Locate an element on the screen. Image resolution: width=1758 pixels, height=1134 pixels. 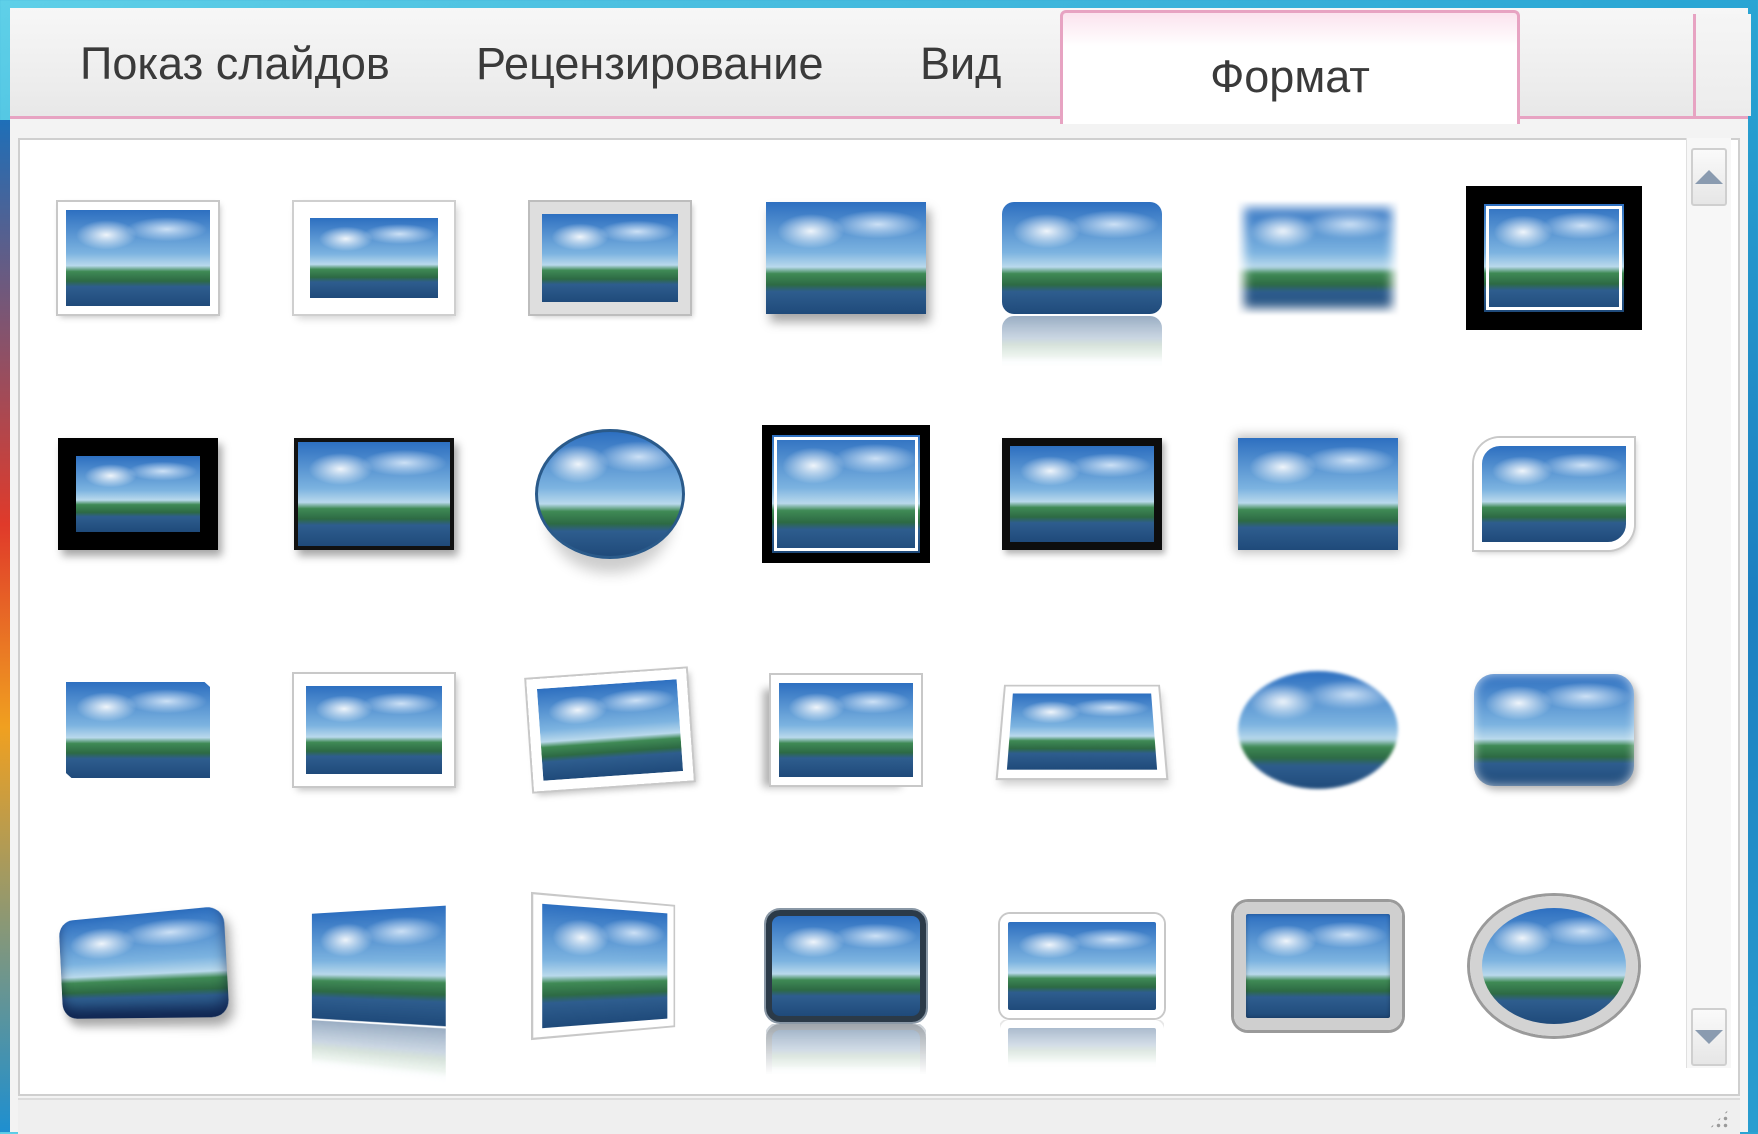
gallery-item-double-frame-black is located at coordinates (1554, 258).